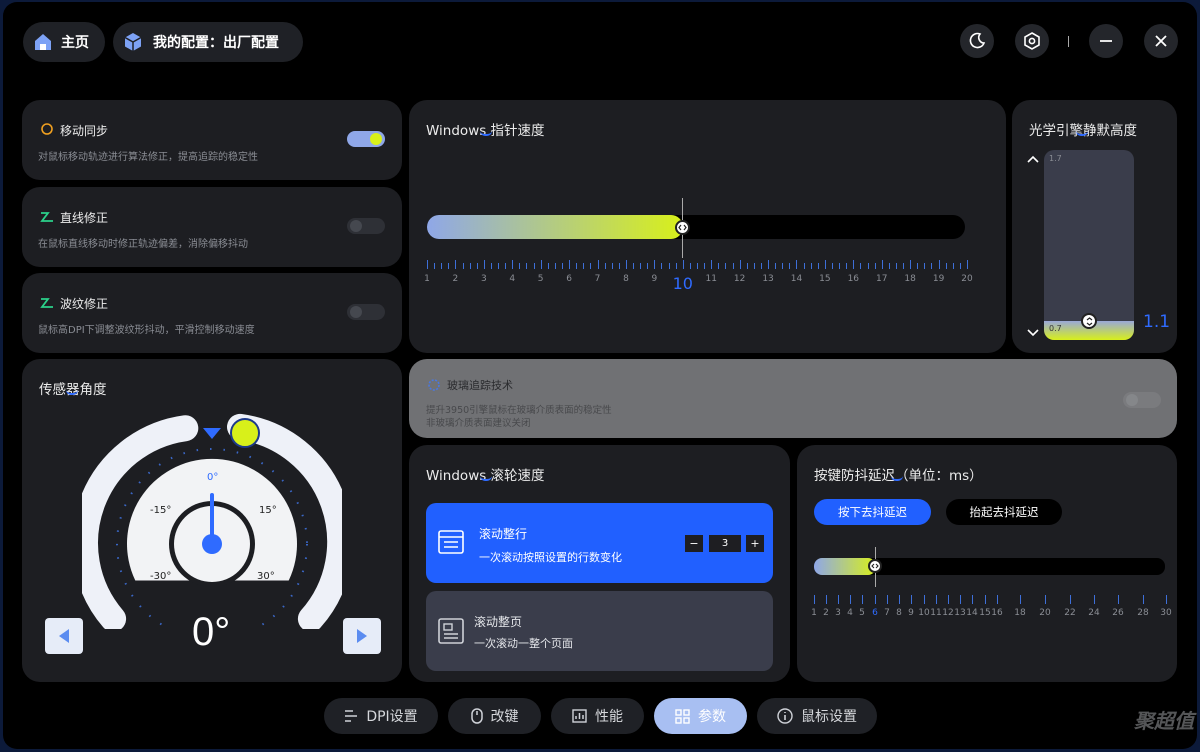  What do you see at coordinates (427, 279) in the screenshot?
I see `pointer-speed-tick-label: 1` at bounding box center [427, 279].